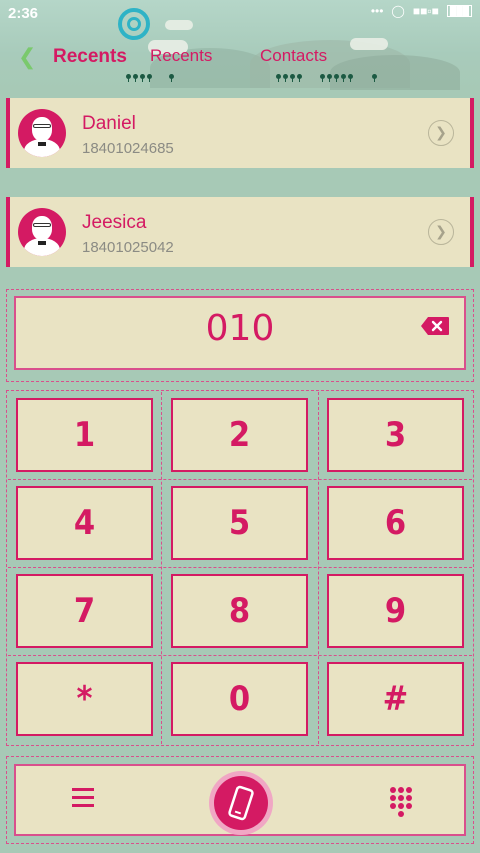  I want to click on menu-icon, so click(83, 800).